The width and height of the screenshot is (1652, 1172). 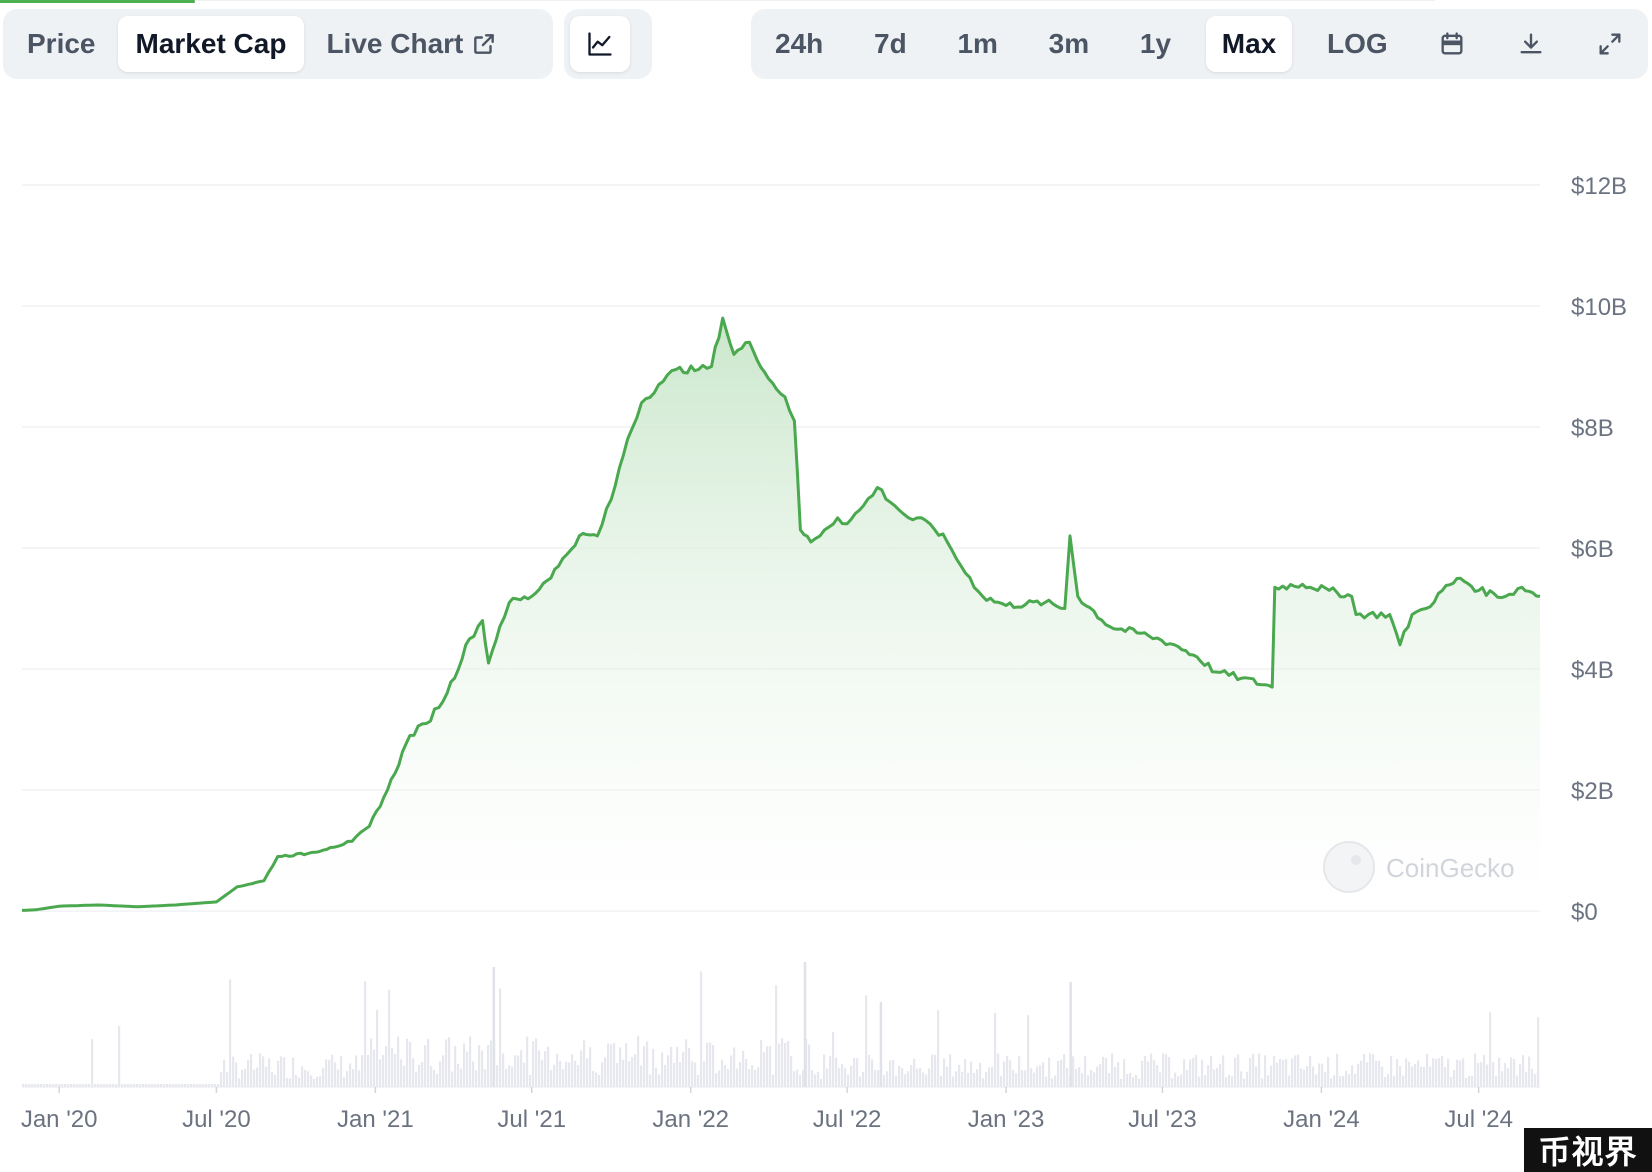 What do you see at coordinates (1199, 44) in the screenshot?
I see `range-toolbar: 24h 7d 1m 3m 1y Max LOG` at bounding box center [1199, 44].